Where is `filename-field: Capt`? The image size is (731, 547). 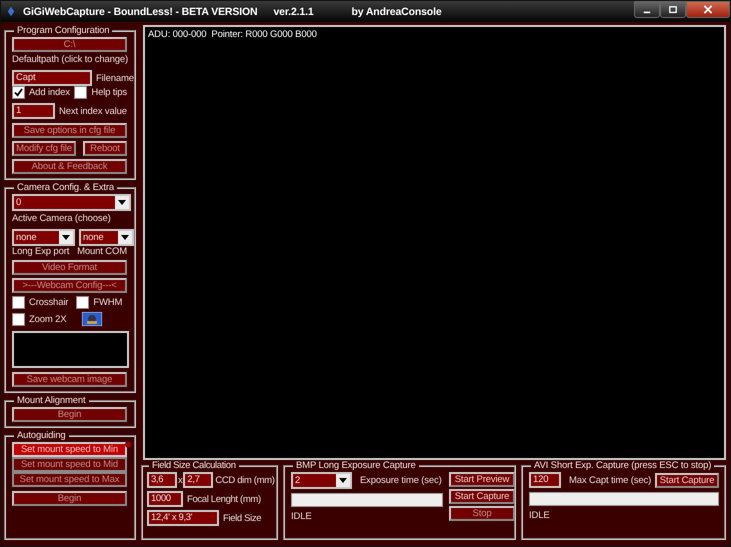
filename-field: Capt is located at coordinates (52, 78).